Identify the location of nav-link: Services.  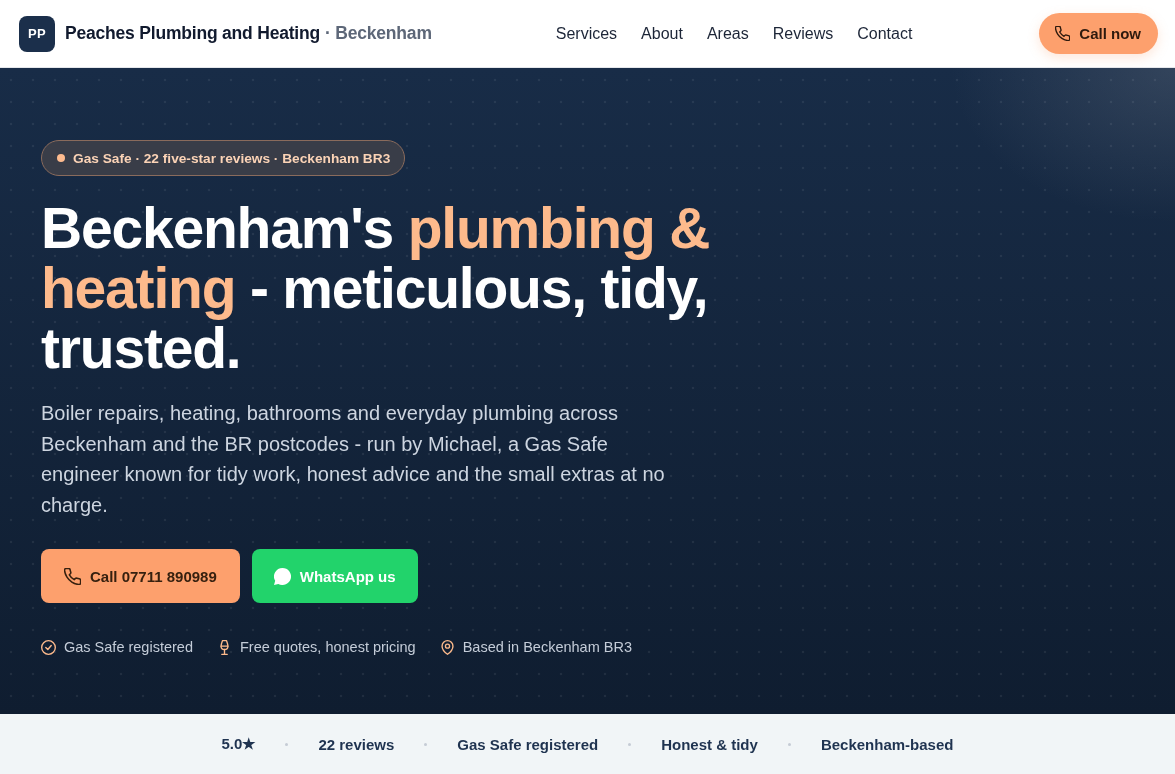
(586, 33).